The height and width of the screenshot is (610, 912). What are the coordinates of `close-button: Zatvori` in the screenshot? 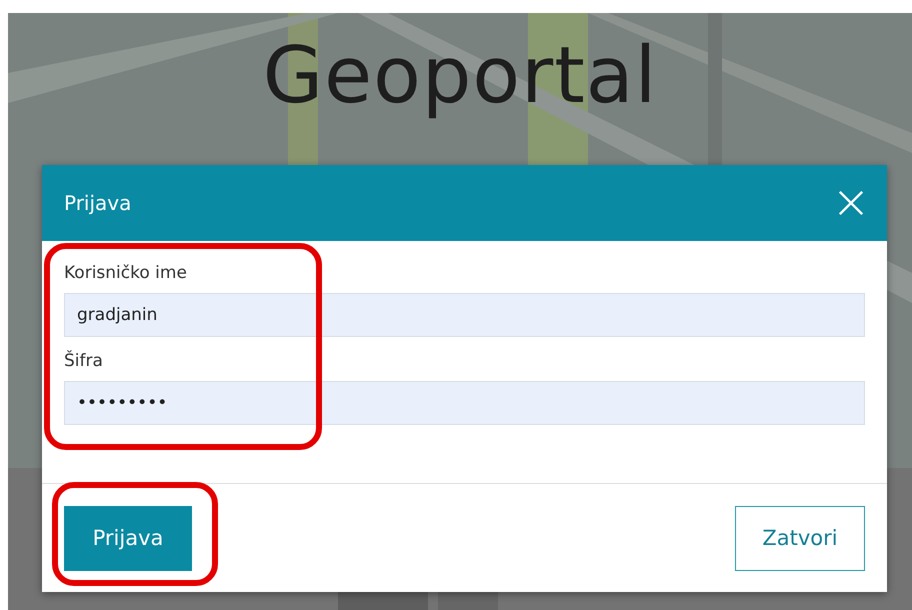 It's located at (800, 538).